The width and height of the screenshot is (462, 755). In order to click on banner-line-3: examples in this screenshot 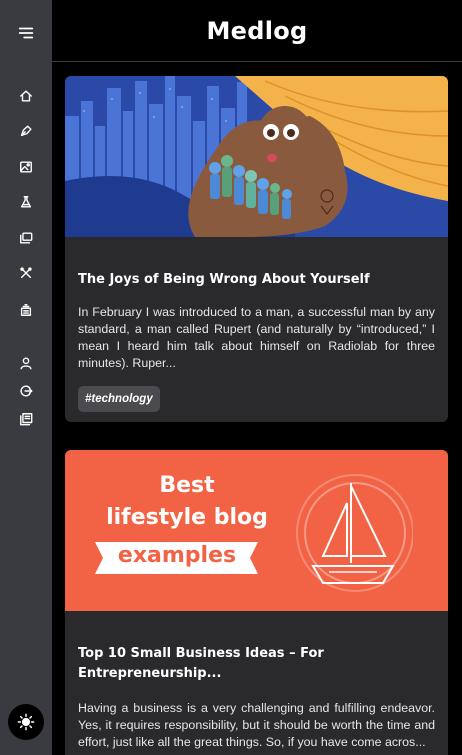, I will do `click(177, 555)`.